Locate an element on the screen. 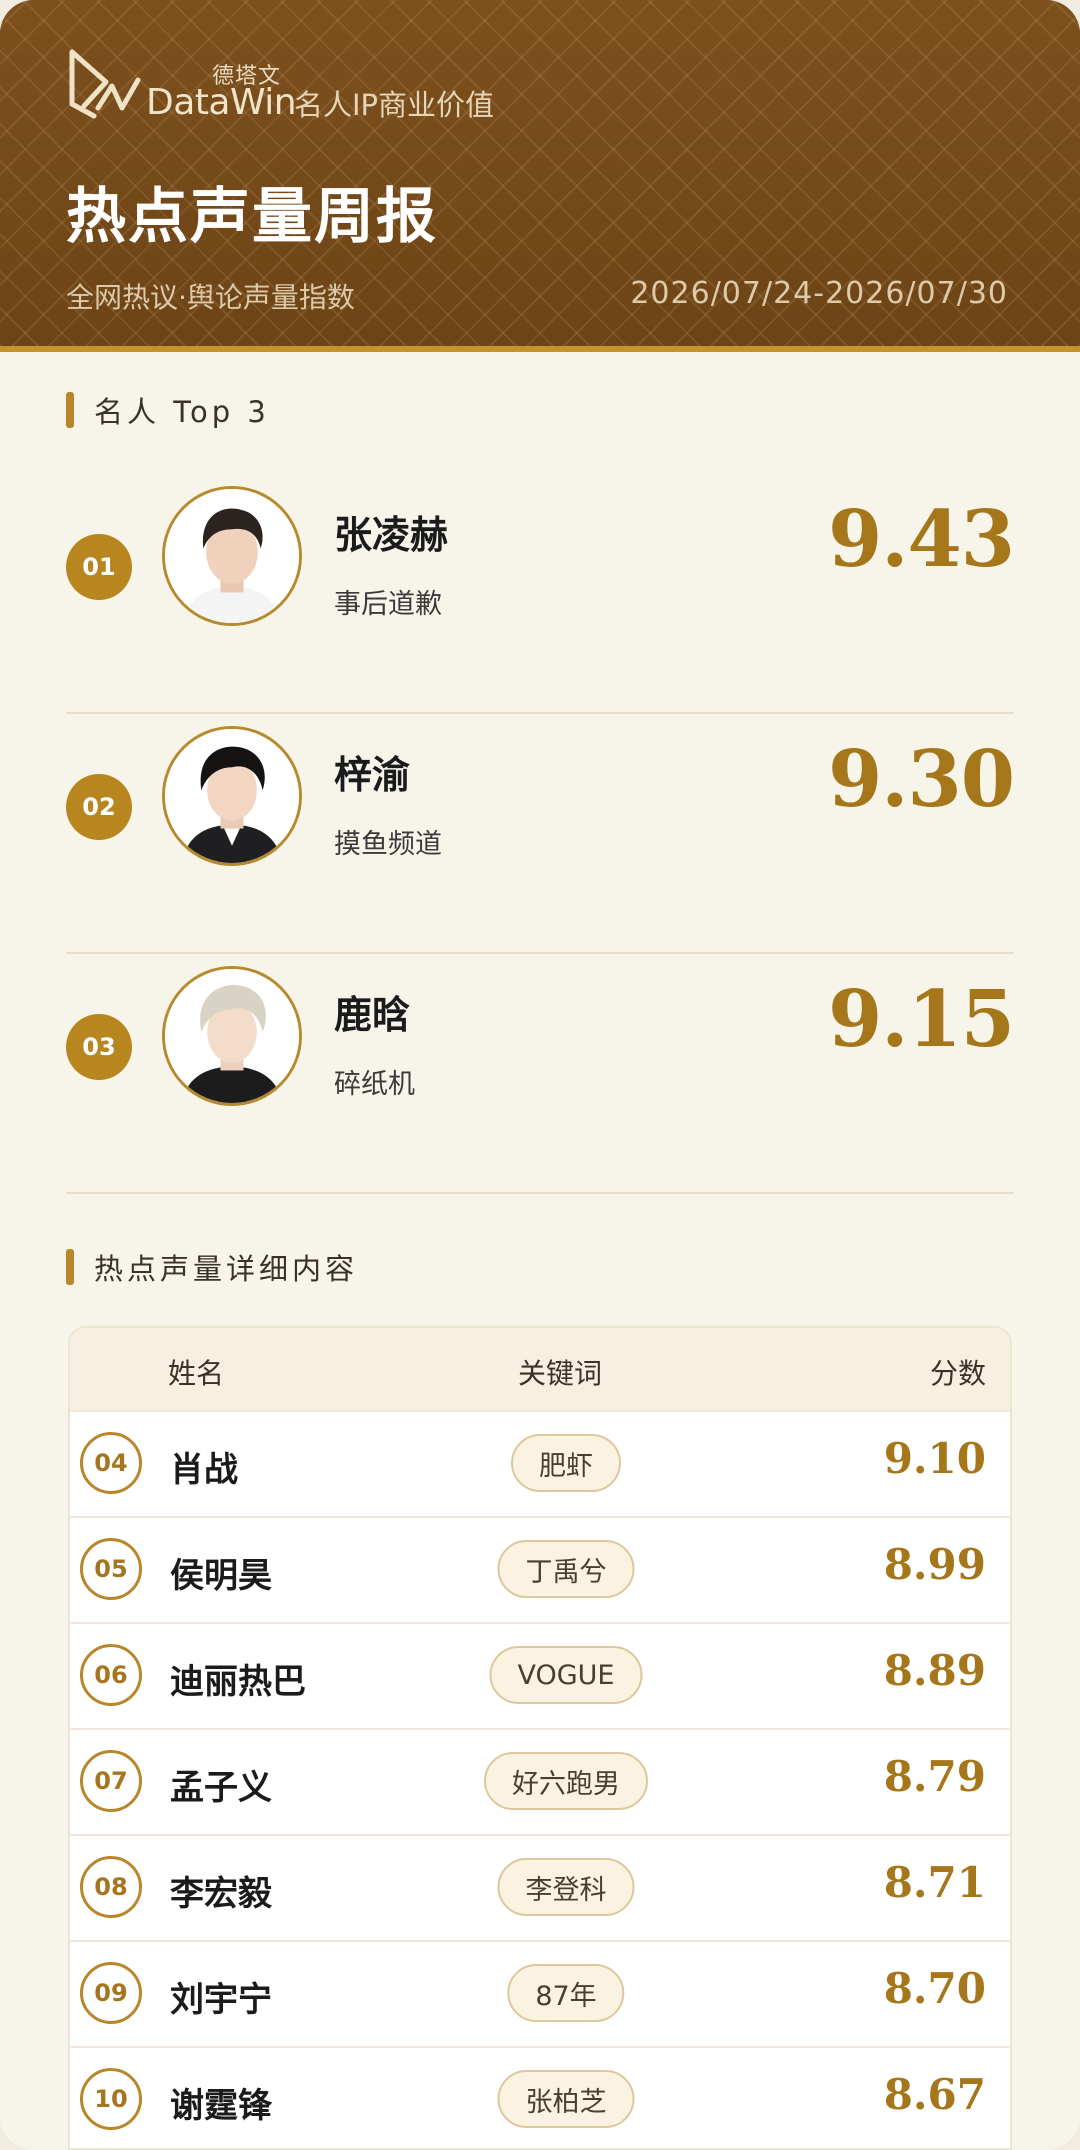 The image size is (1080, 2150). keyword-pill: 87年 is located at coordinates (566, 1993).